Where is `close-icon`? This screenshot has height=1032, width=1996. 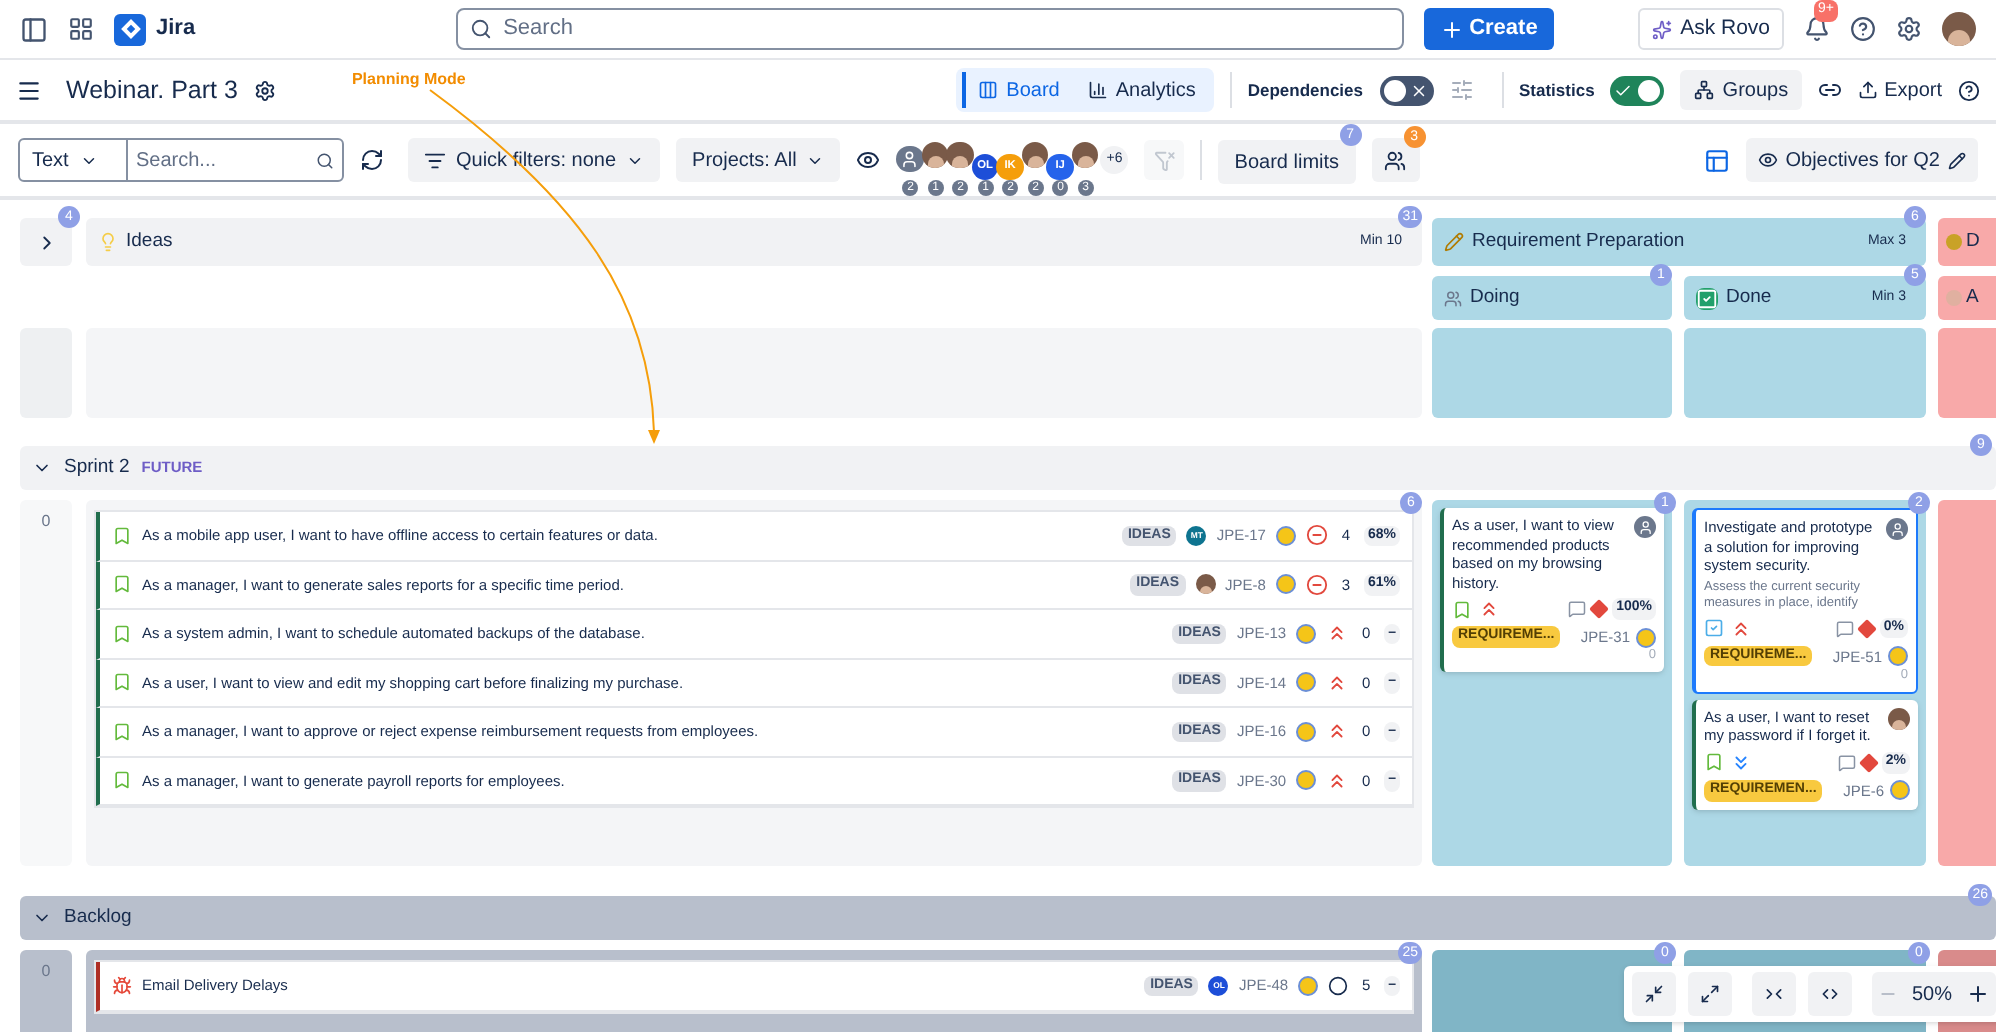
close-icon is located at coordinates (1418, 90).